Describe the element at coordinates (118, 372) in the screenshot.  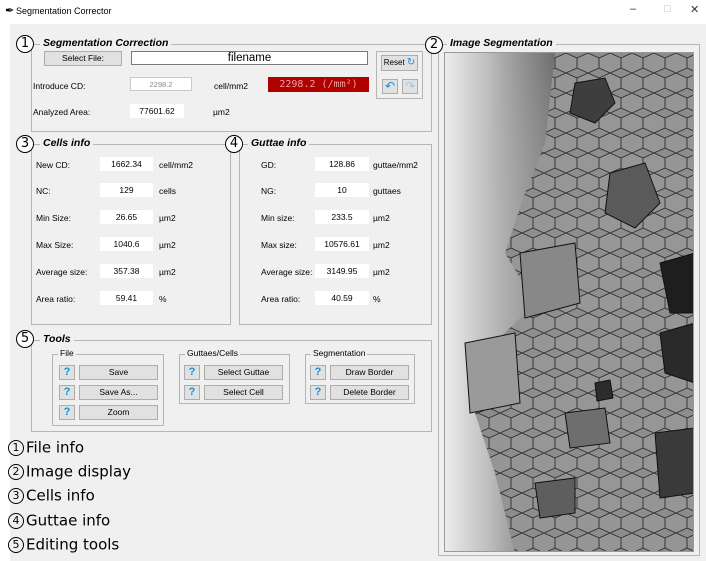
I see `save-button: Save` at that location.